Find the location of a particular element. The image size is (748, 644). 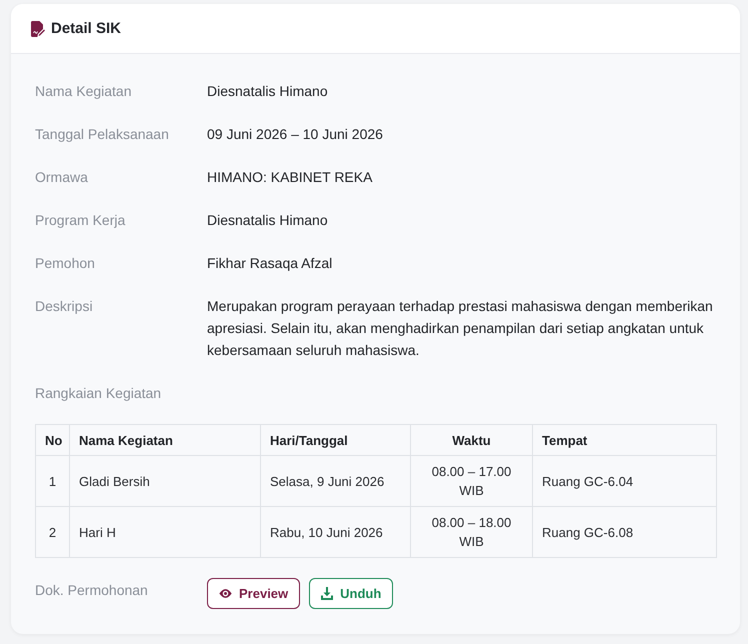

column-header: Waktu is located at coordinates (471, 440).